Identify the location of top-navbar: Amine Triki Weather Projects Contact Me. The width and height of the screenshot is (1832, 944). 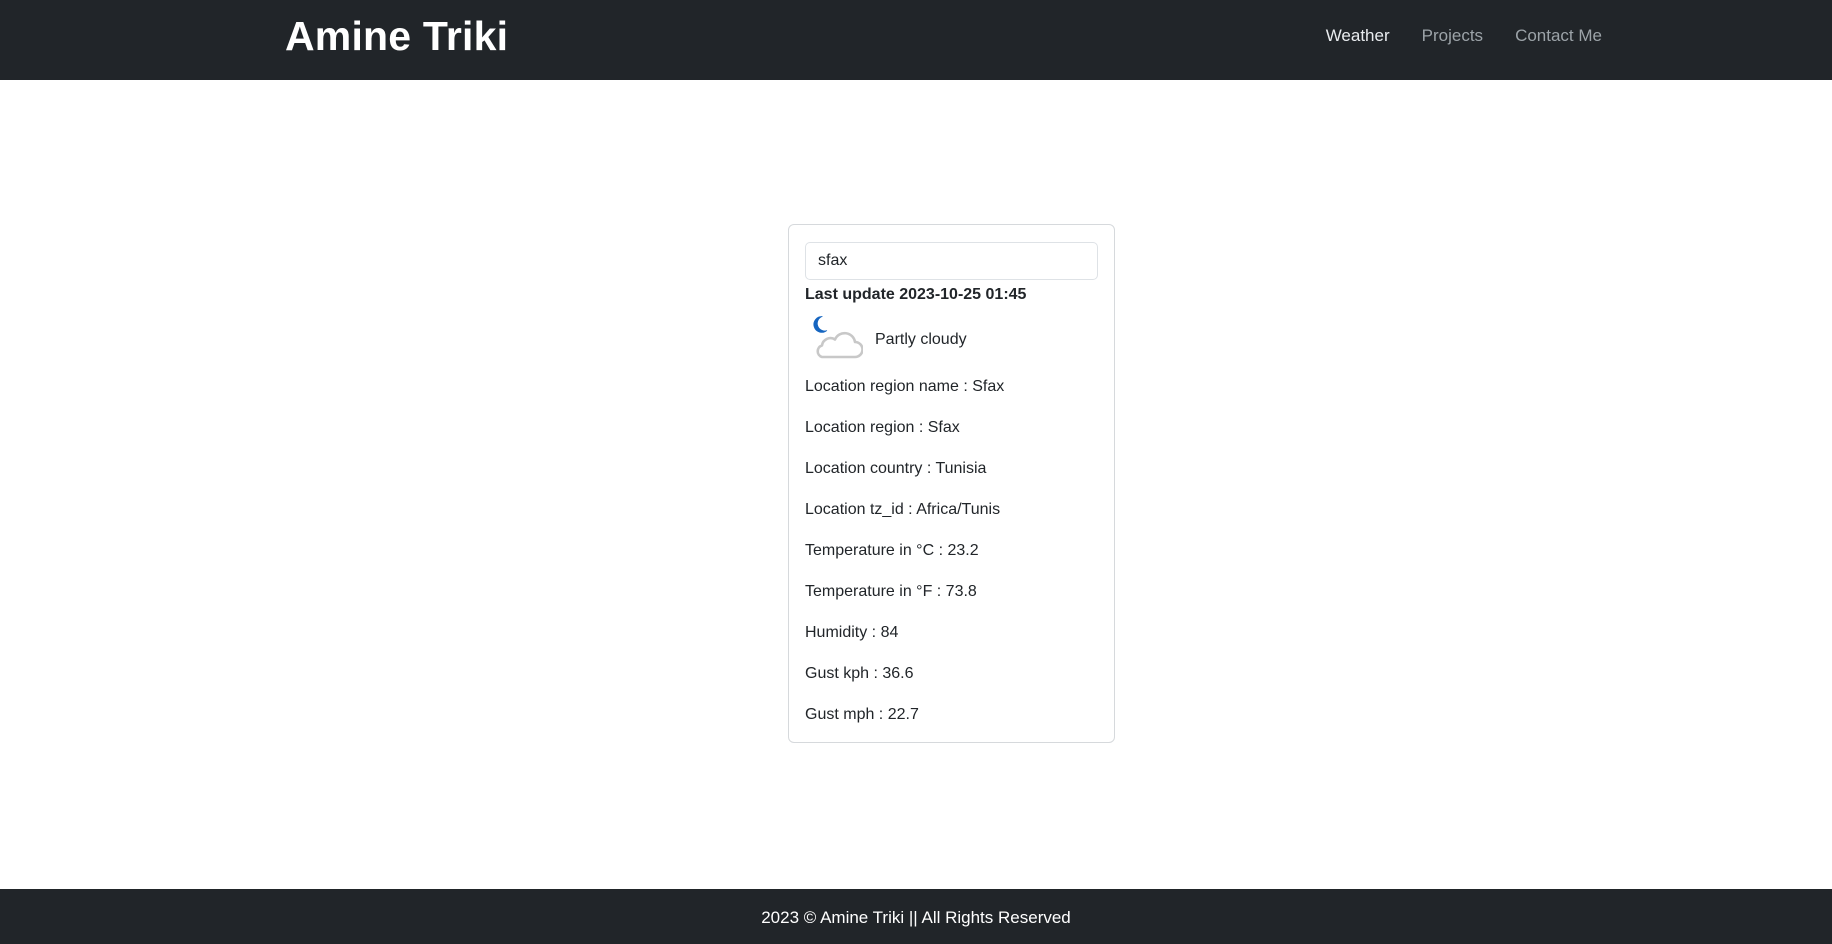
(916, 40).